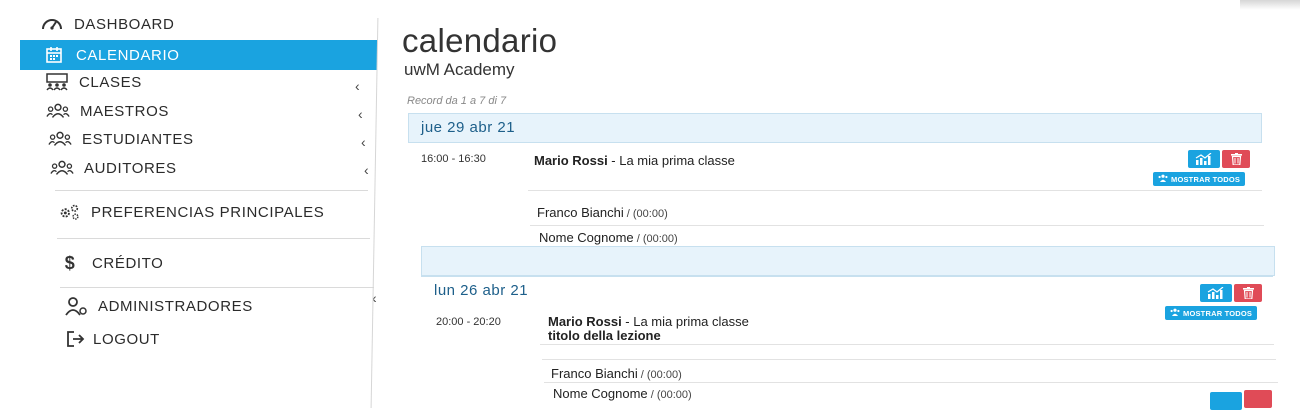  Describe the element at coordinates (457, 101) in the screenshot. I see `record-count: Record da 1 a 7 di 7` at that location.